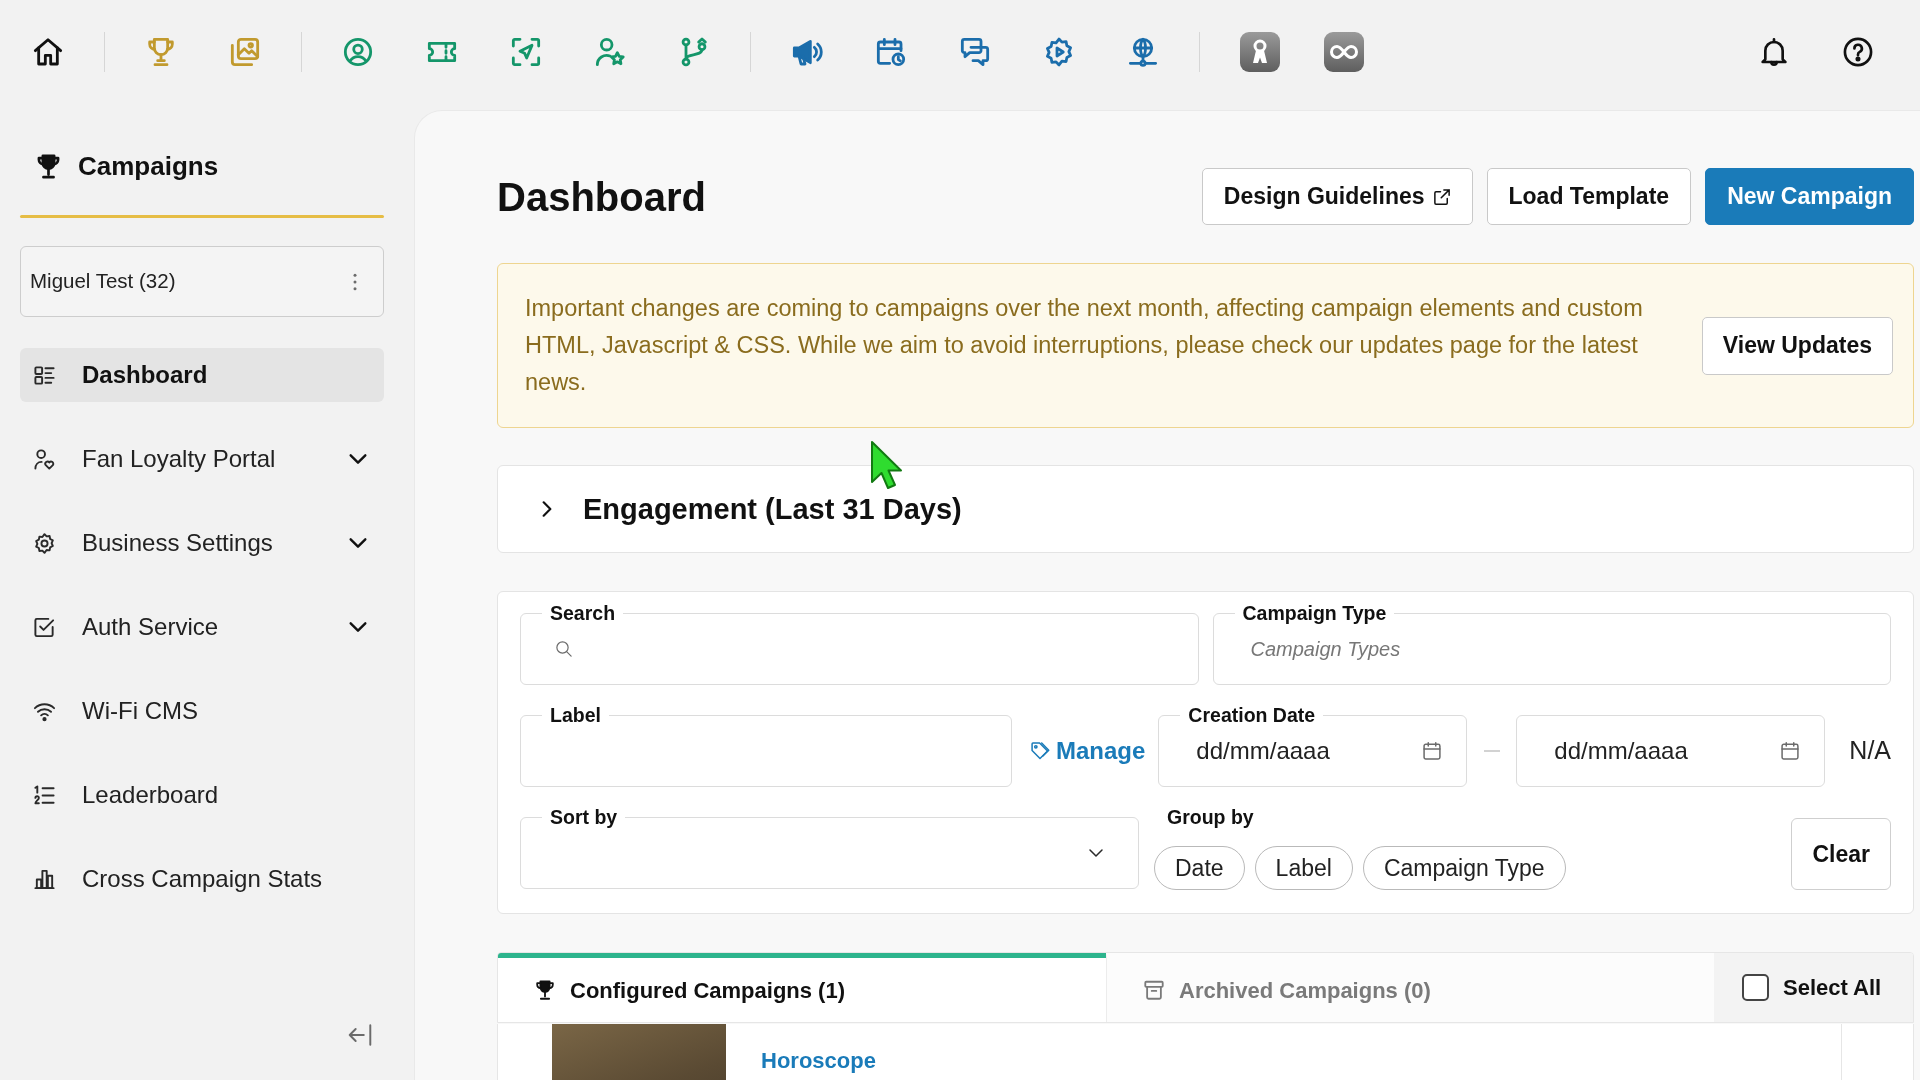  I want to click on sidebar-item: Cross Campaign Stats, so click(202, 879).